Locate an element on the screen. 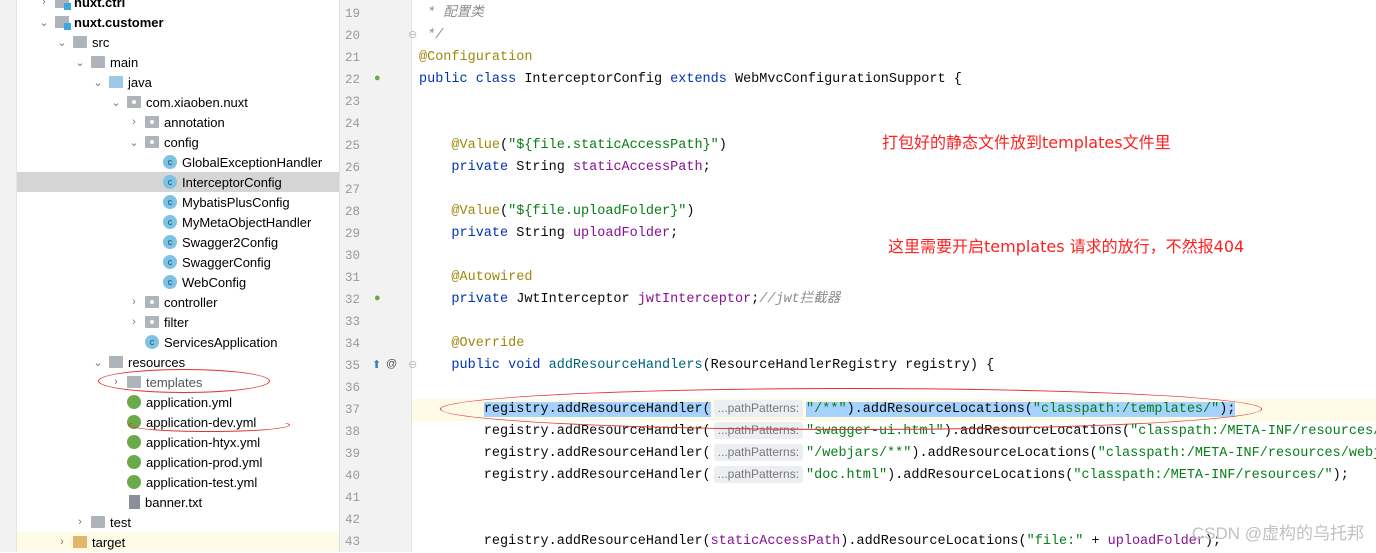 The height and width of the screenshot is (553, 1376). tree-item: application.yml is located at coordinates (178, 402).